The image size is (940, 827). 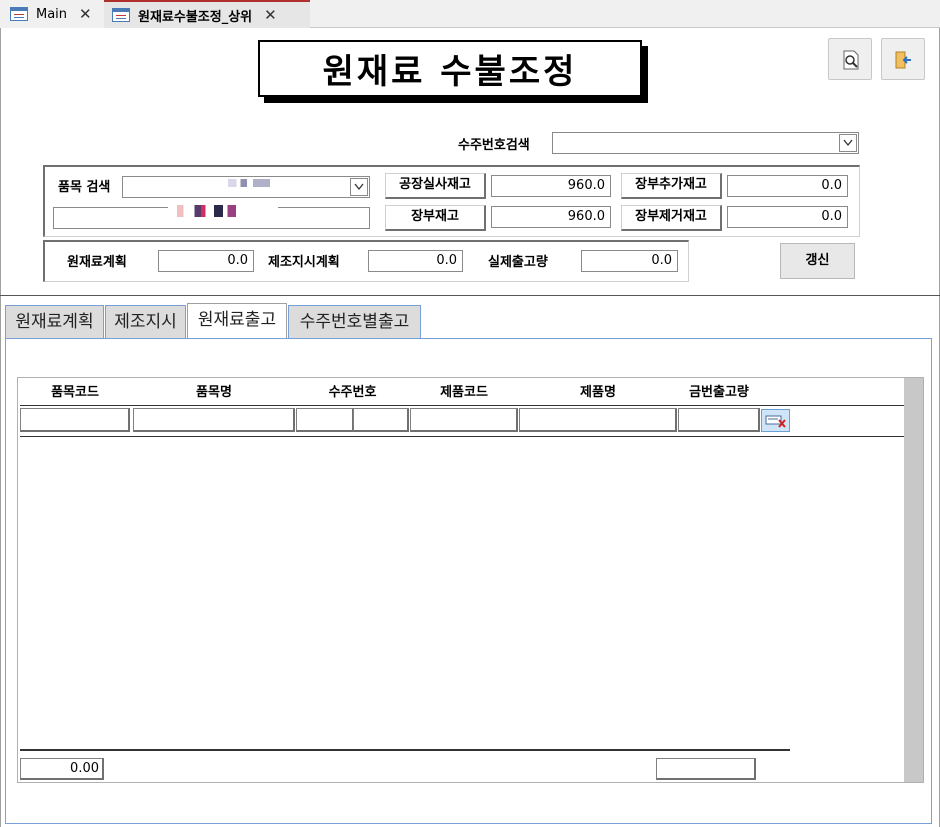 I want to click on print-preview-button, so click(x=850, y=59).